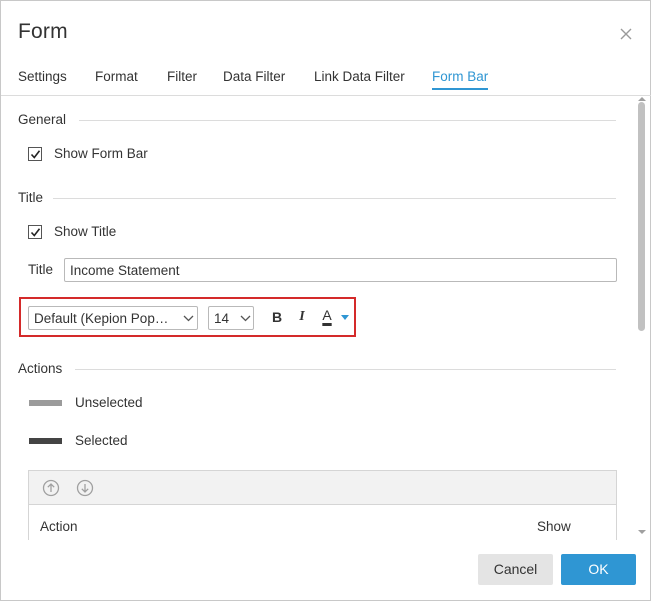 The image size is (651, 601). I want to click on caret-down-icon, so click(345, 318).